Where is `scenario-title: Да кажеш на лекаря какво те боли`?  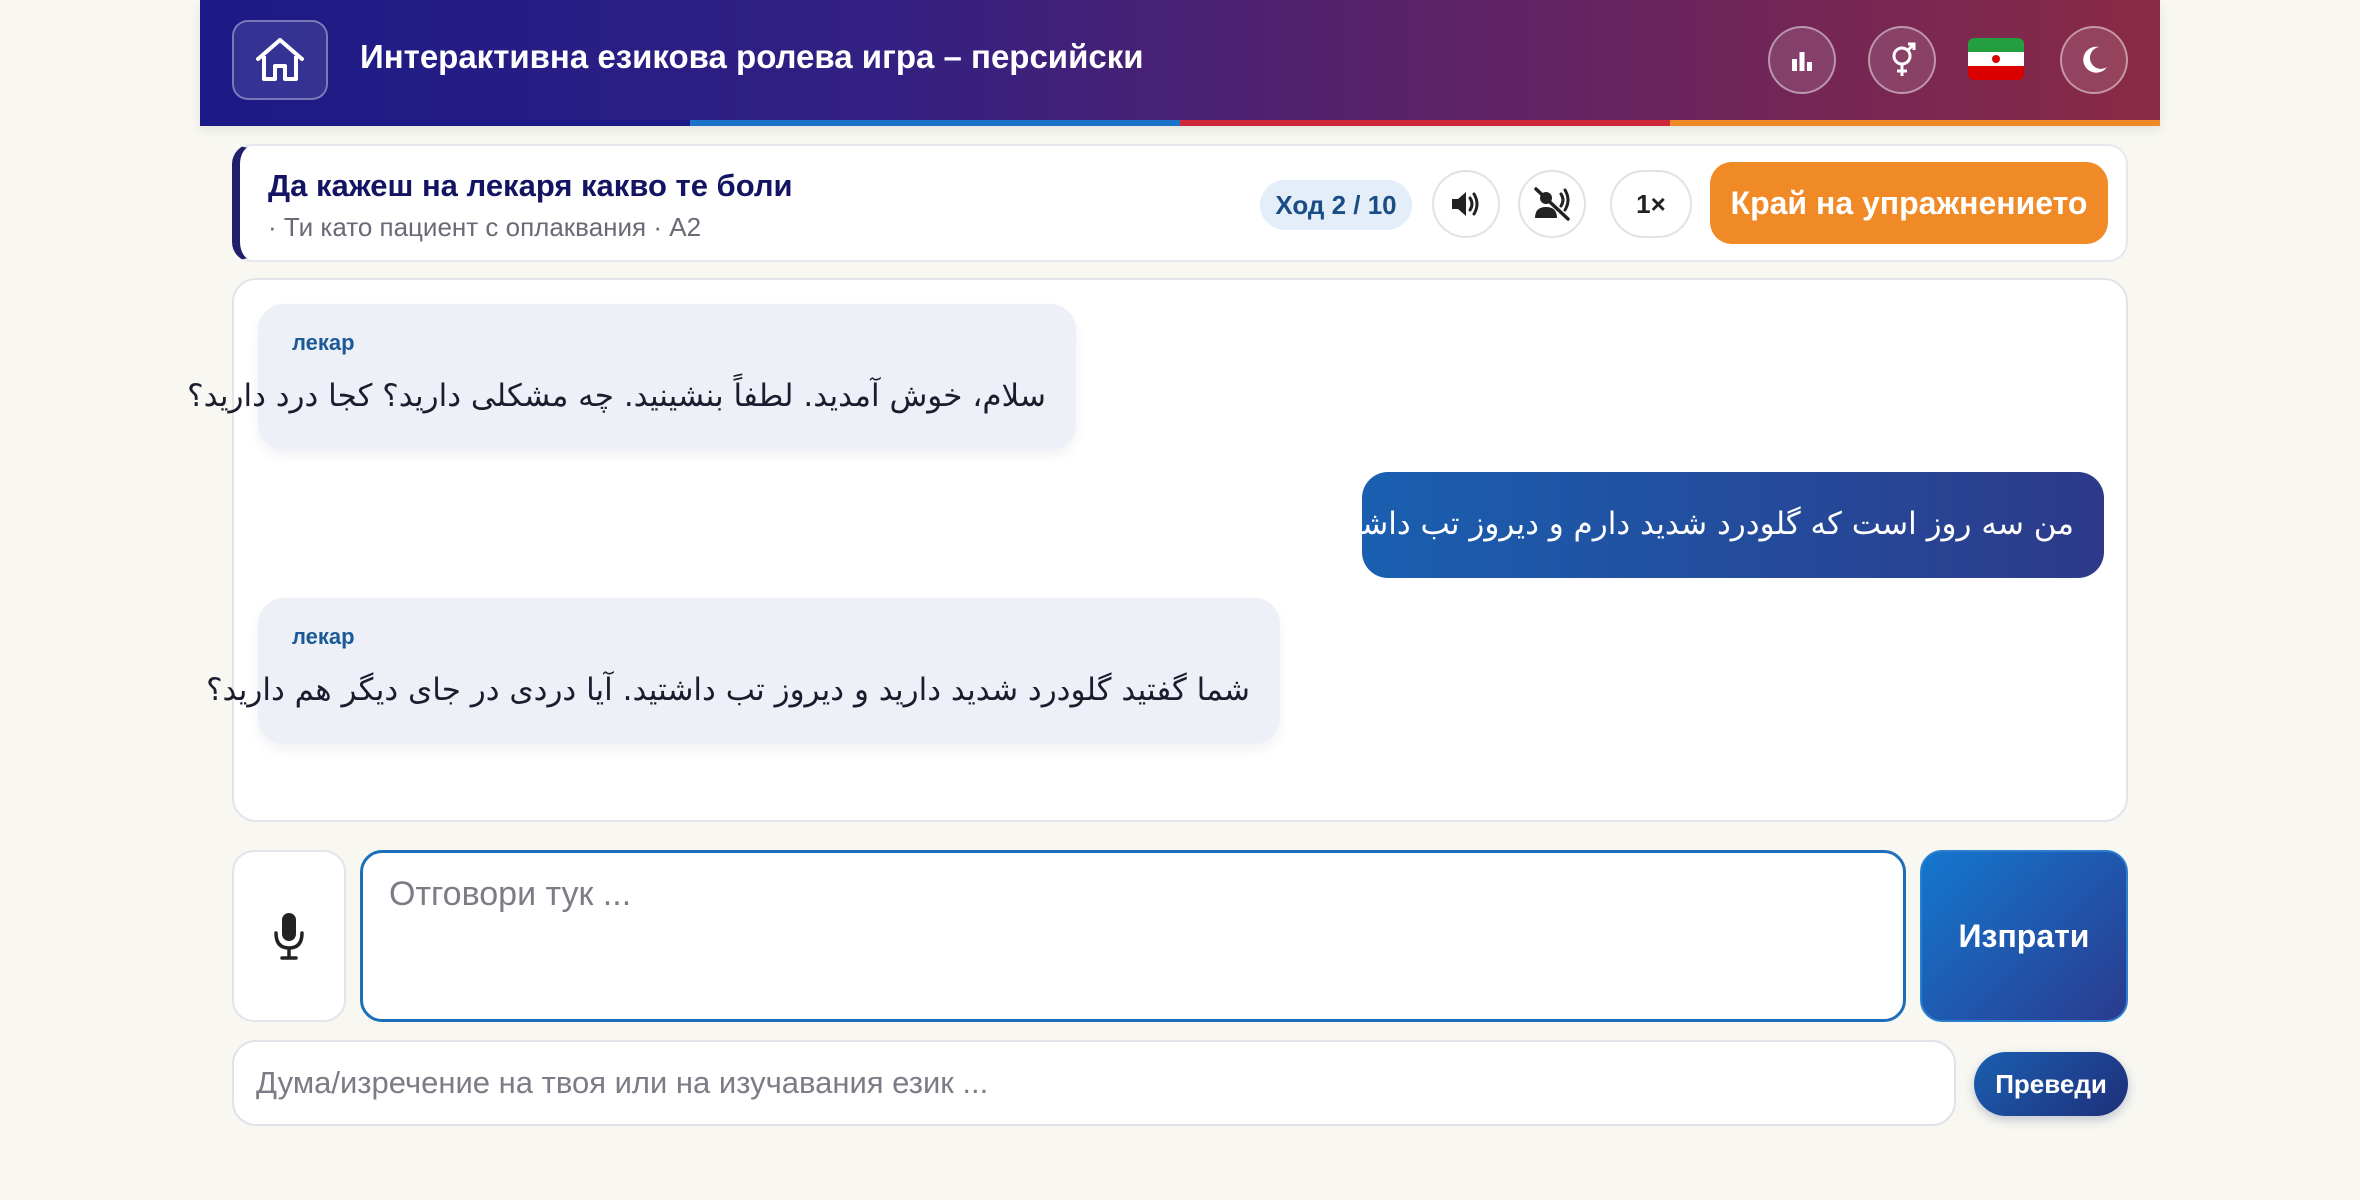 scenario-title: Да кажеш на лекаря какво те боли is located at coordinates (530, 185).